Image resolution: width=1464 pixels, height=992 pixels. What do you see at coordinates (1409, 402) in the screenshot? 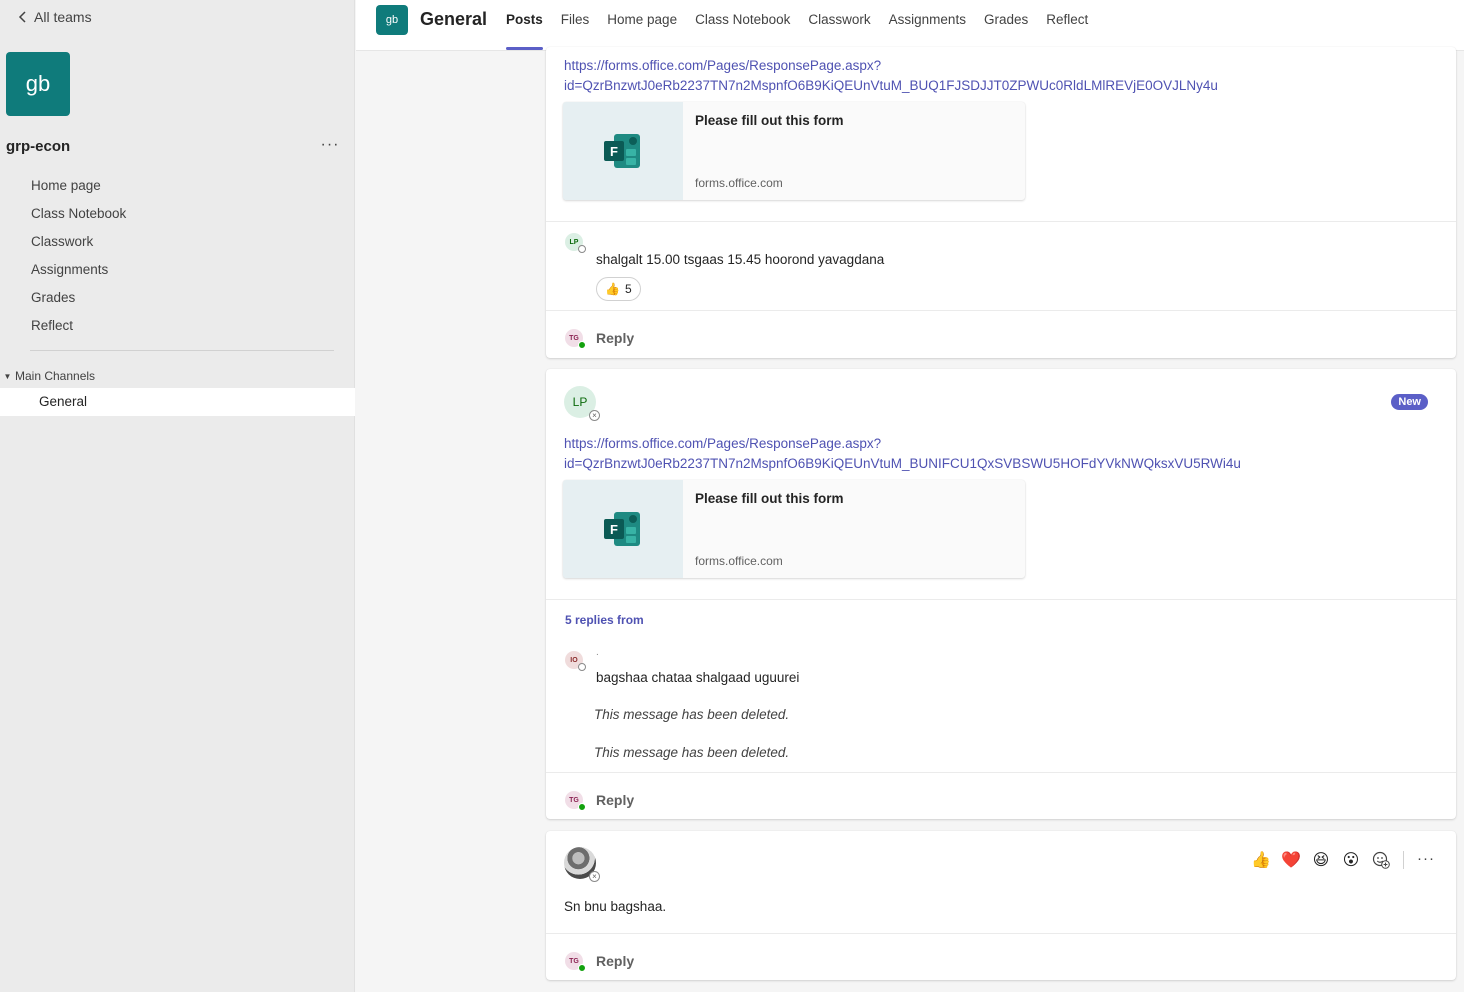
I see `new-badge: New` at bounding box center [1409, 402].